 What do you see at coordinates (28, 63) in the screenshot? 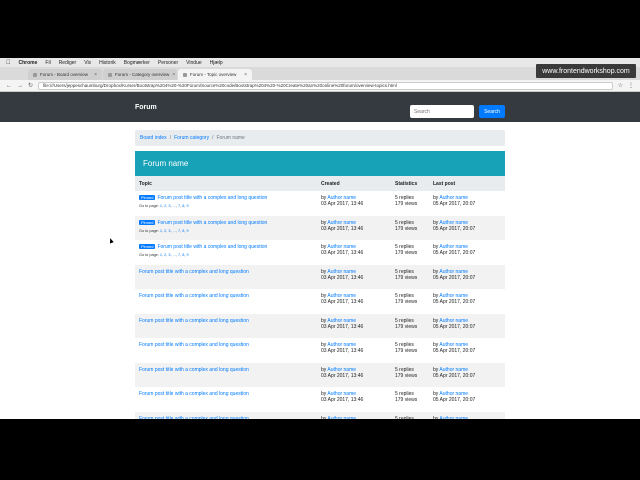
I see `menu-chrome: Chrome` at bounding box center [28, 63].